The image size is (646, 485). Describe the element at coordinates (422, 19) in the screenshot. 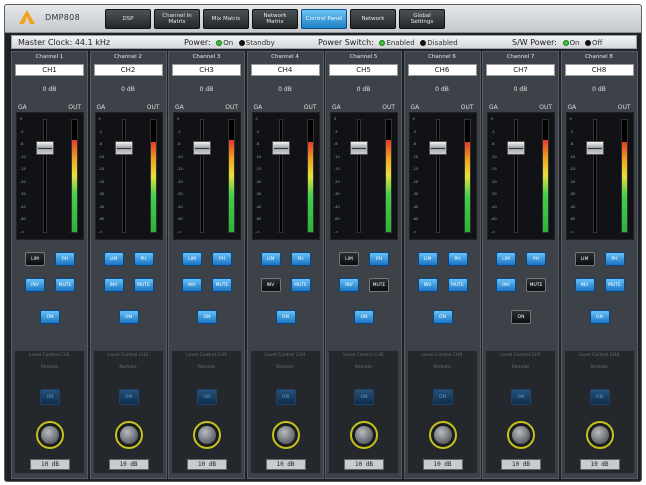

I see `tab-global-settings: Global Settings` at that location.